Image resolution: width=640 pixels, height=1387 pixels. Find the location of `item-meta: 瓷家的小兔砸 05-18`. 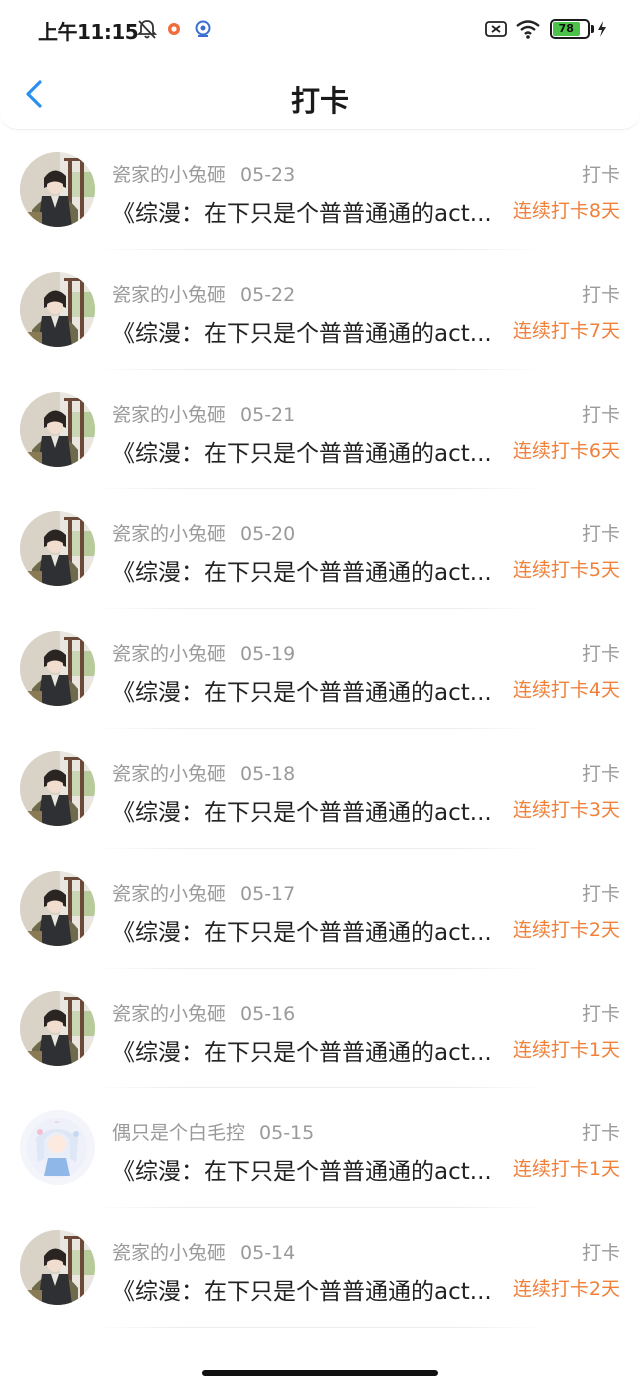

item-meta: 瓷家的小兔砸 05-18 is located at coordinates (203, 772).